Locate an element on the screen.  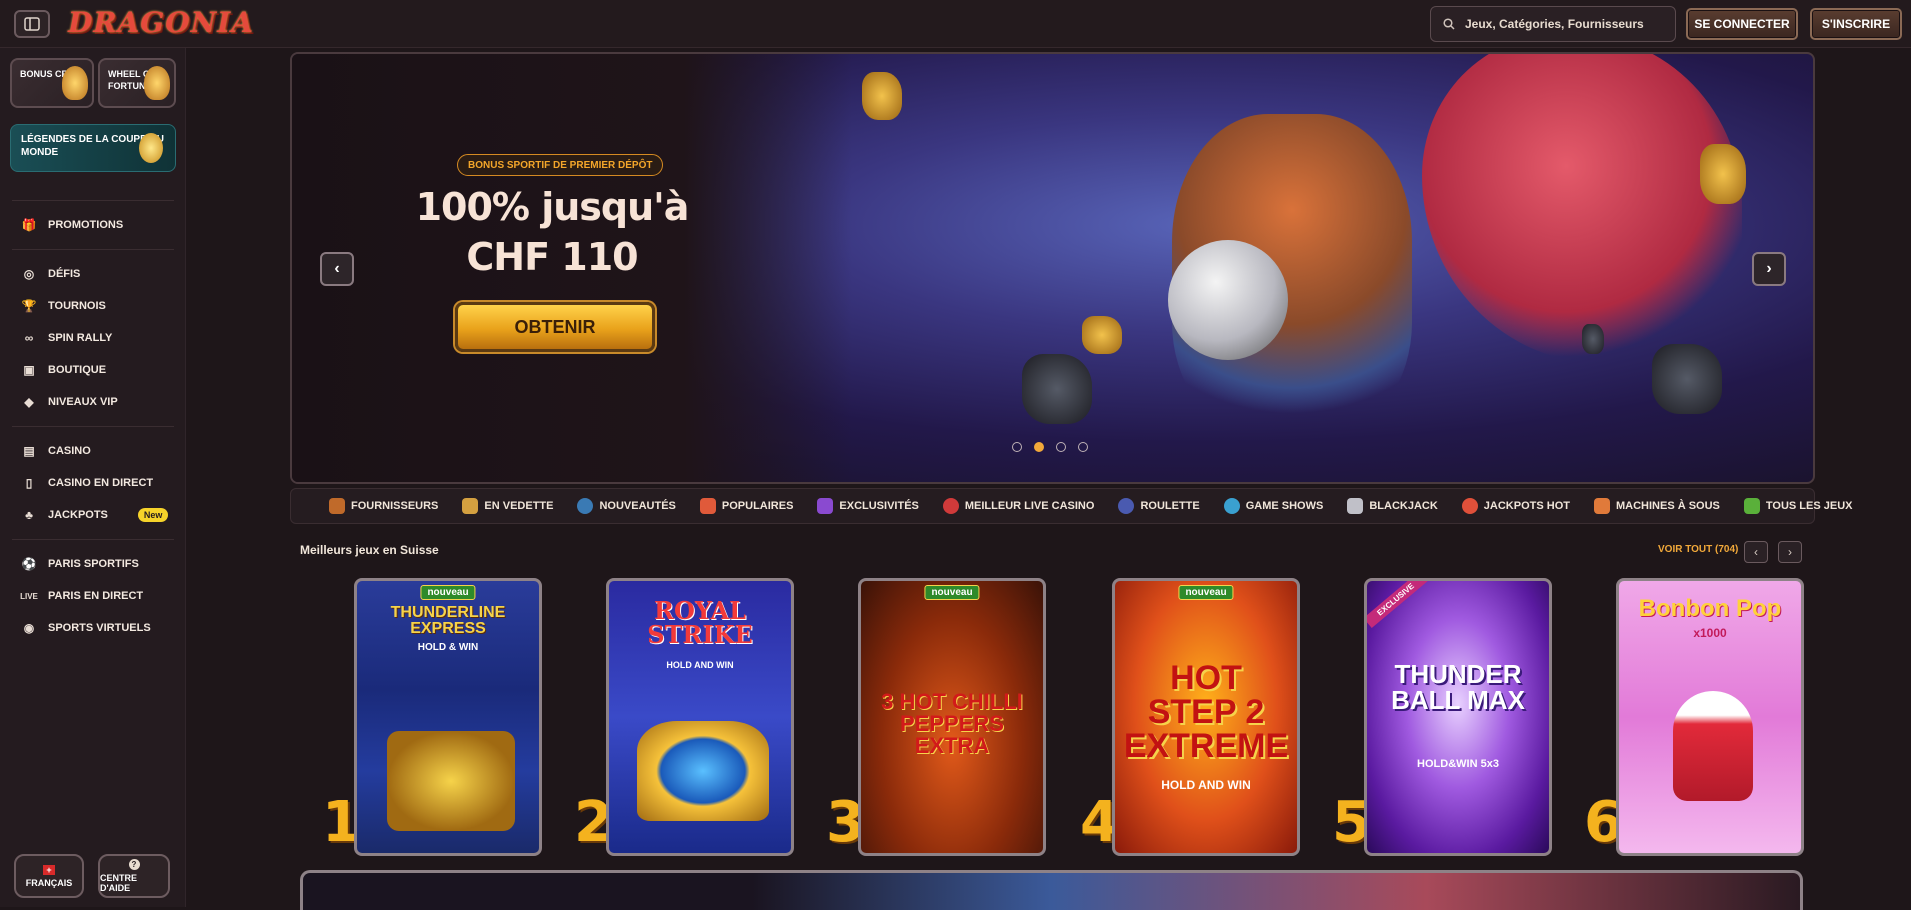
world-cup-legends-banner: LÉGENDES DE LA COUPE DU MONDE is located at coordinates (93, 148).